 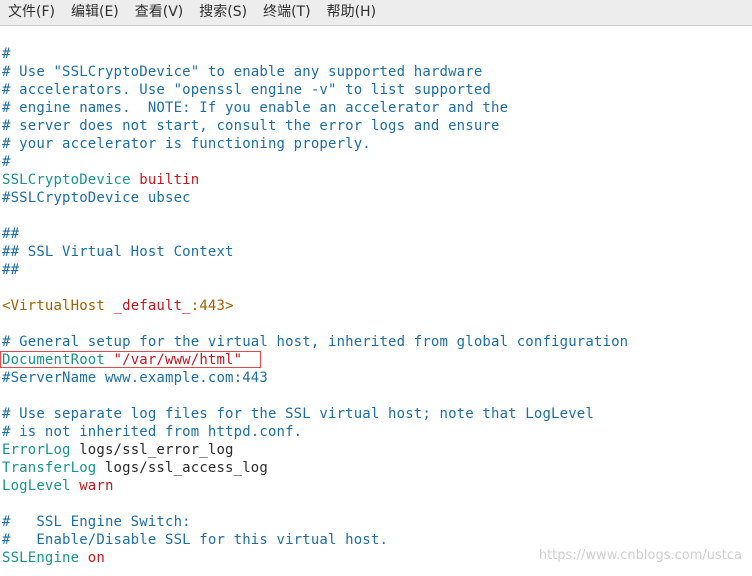 I want to click on menu-view: 查看(V), so click(x=159, y=12).